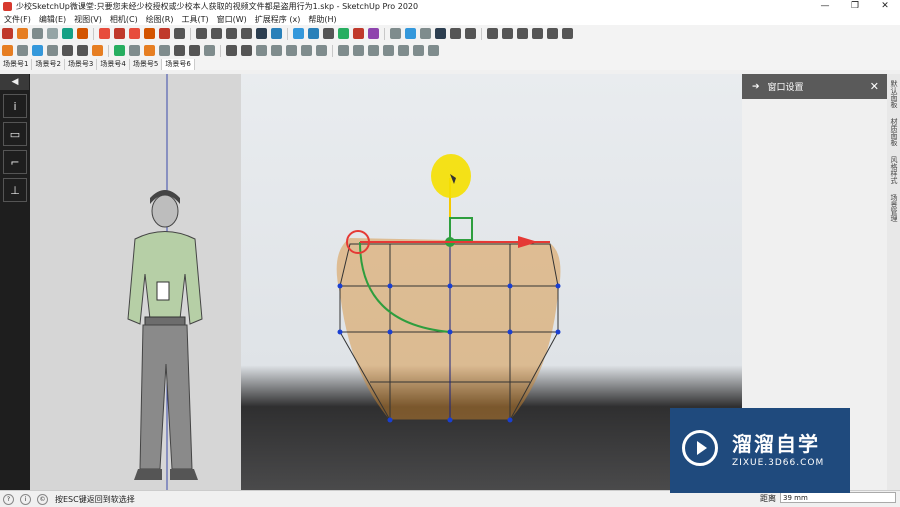  I want to click on tray-header-icon: ◀, so click(15, 82).